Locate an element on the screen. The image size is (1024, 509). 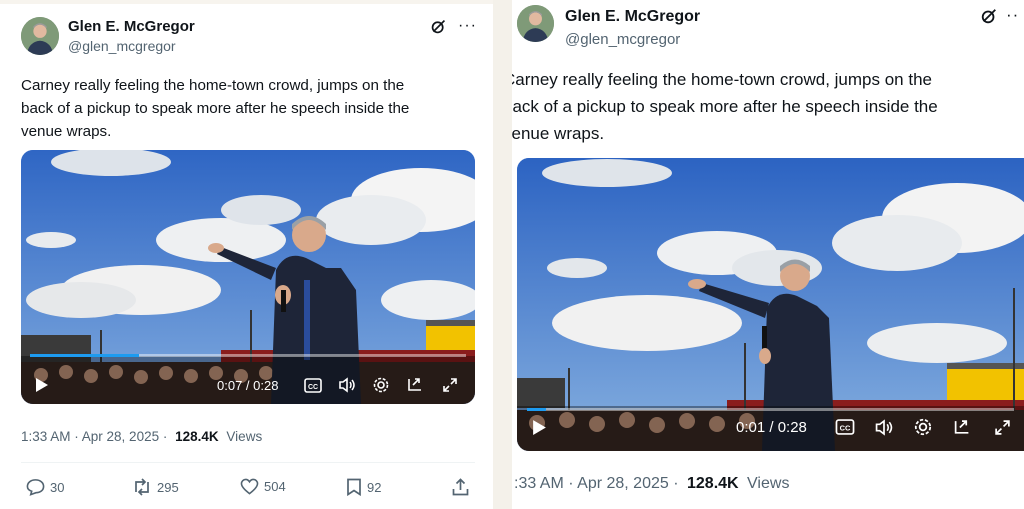
tweet-meta: :33 AM · Apr 28, 2025 · 128.4K Views is located at coordinates (651, 484).